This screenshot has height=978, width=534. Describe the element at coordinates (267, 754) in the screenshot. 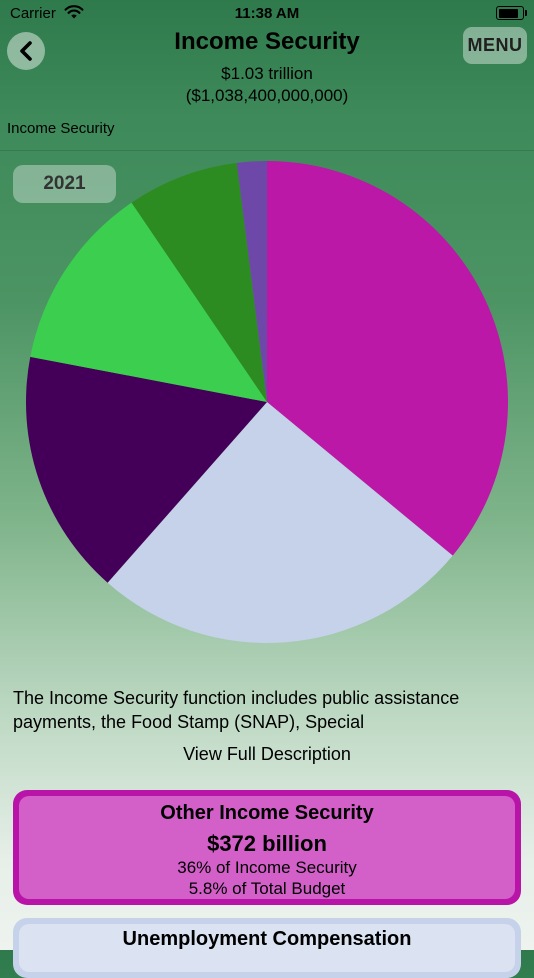

I see `view-full-description-link: View Full Description` at that location.